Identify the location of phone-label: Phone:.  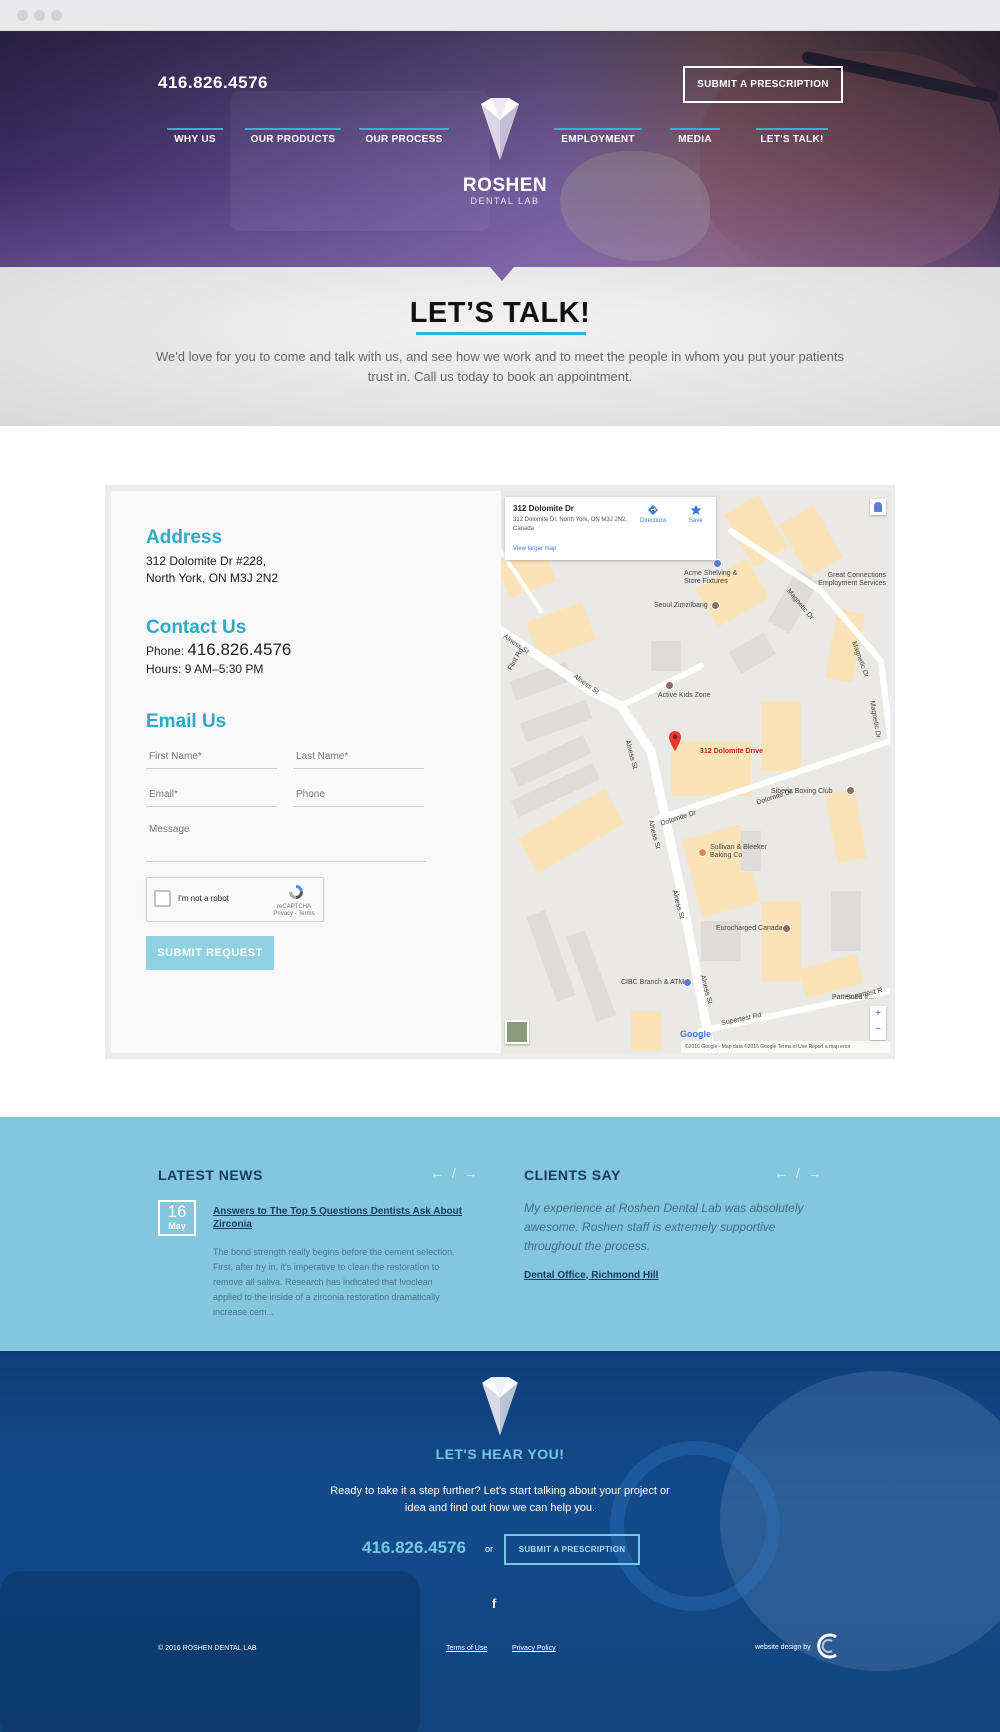
(165, 651).